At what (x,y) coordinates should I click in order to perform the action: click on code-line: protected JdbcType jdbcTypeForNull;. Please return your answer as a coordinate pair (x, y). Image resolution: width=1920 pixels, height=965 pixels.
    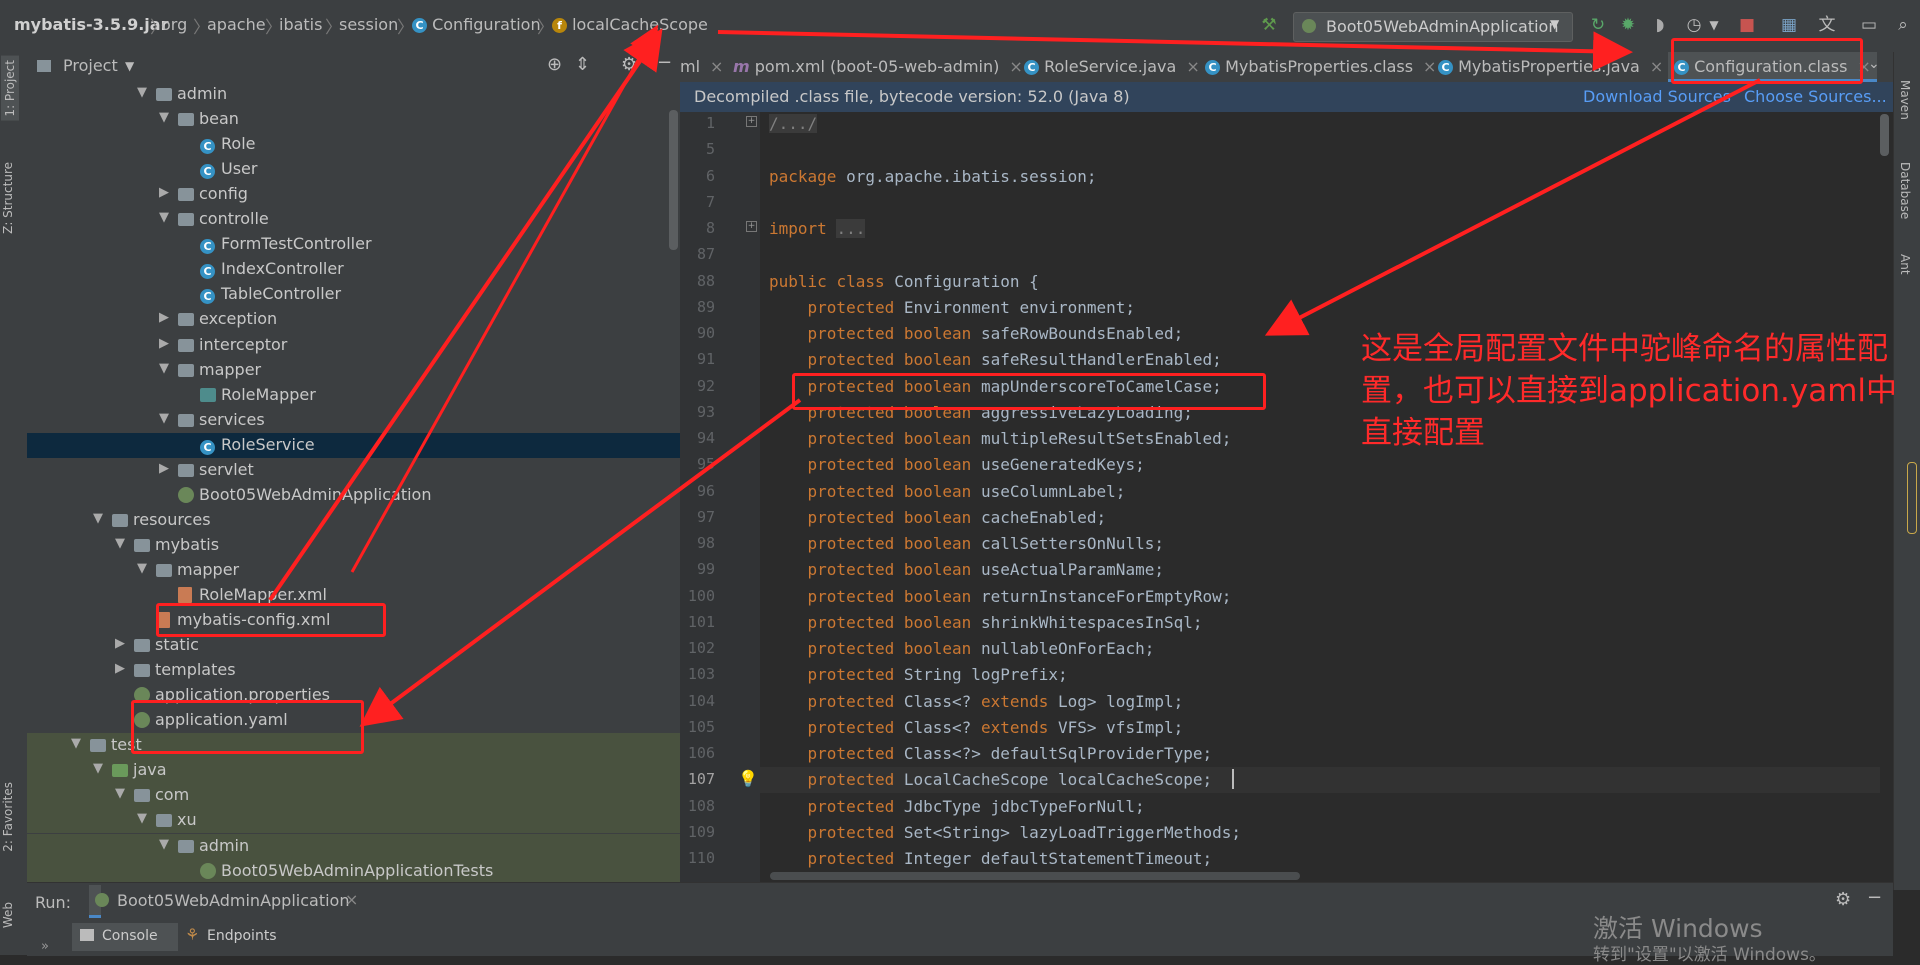
    Looking at the image, I should click on (957, 806).